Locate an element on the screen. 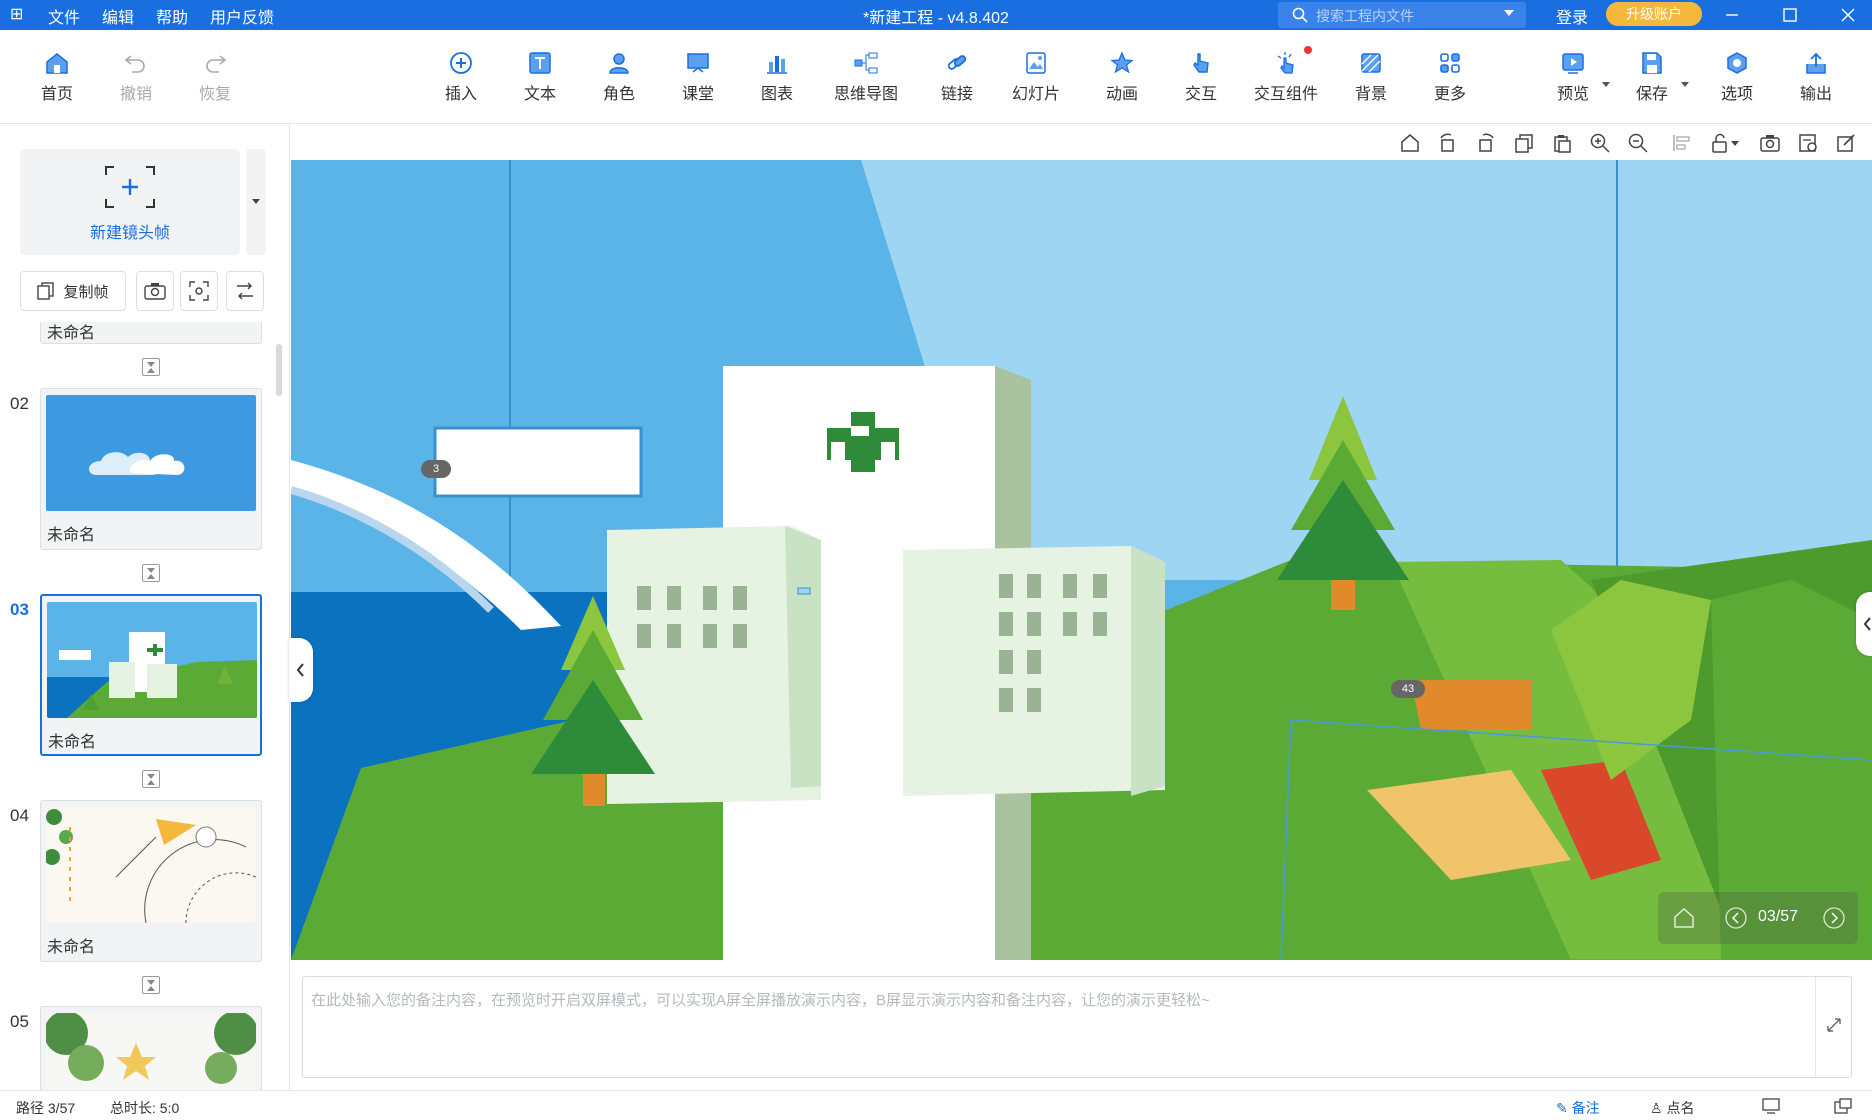  login-link: 登录 is located at coordinates (1572, 16).